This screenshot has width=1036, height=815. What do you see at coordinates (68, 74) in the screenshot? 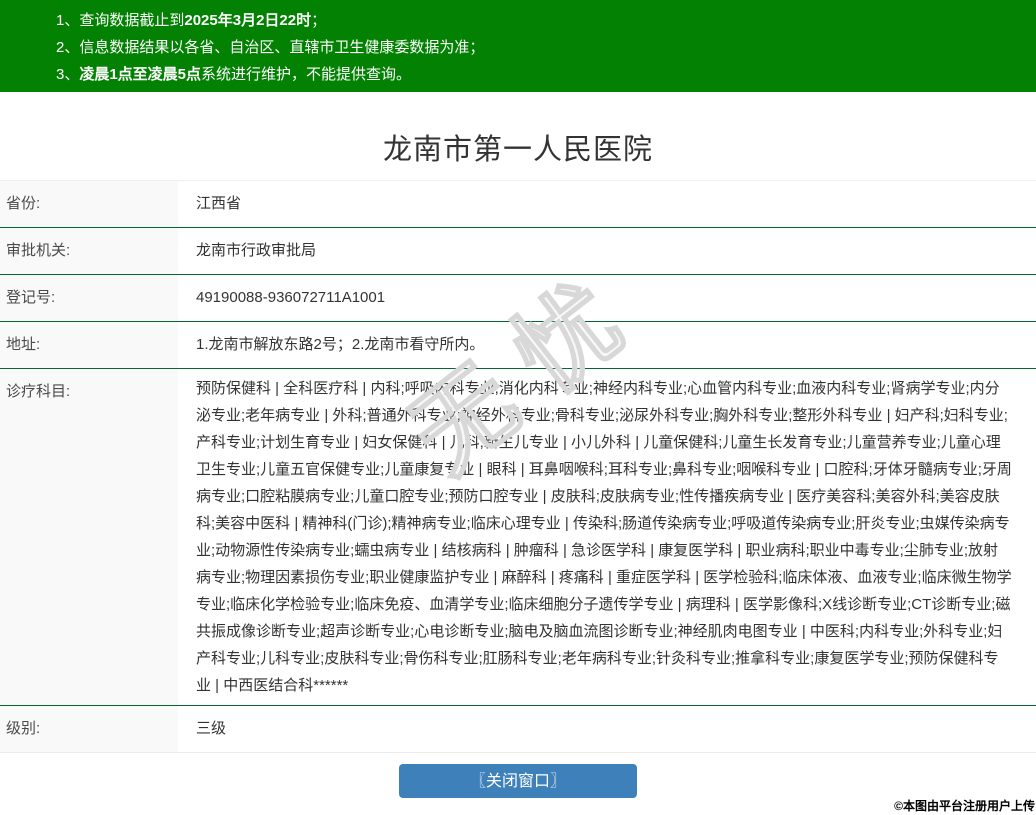
I see `notice-line-3-num: 3、` at bounding box center [68, 74].